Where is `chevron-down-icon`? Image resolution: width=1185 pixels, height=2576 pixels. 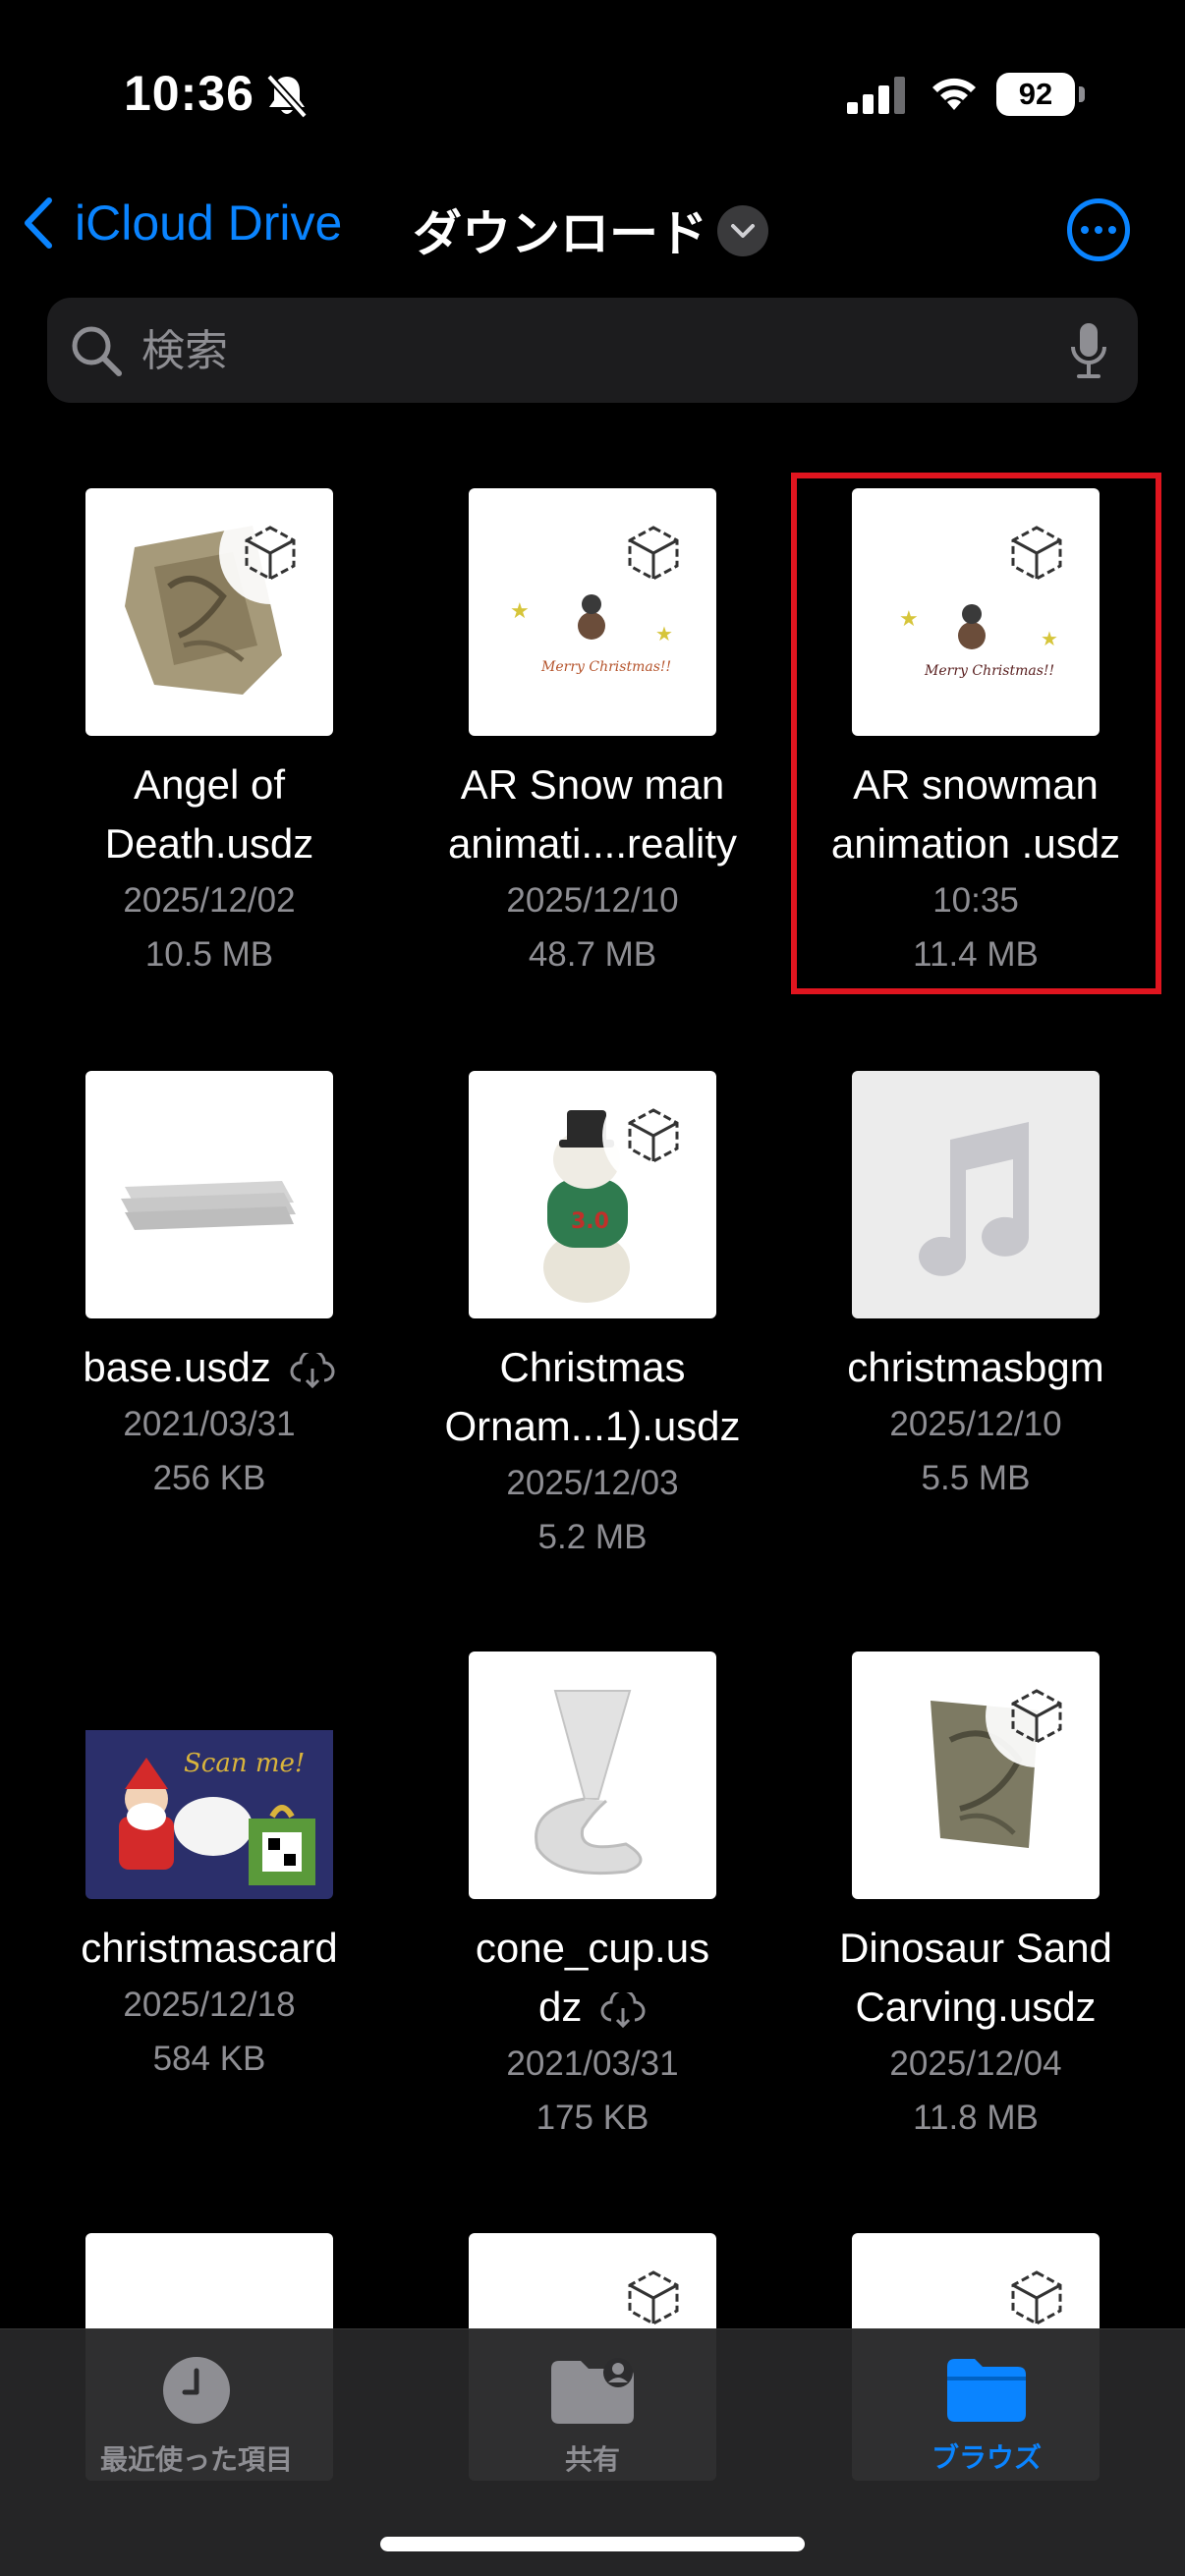
chevron-down-icon is located at coordinates (743, 231).